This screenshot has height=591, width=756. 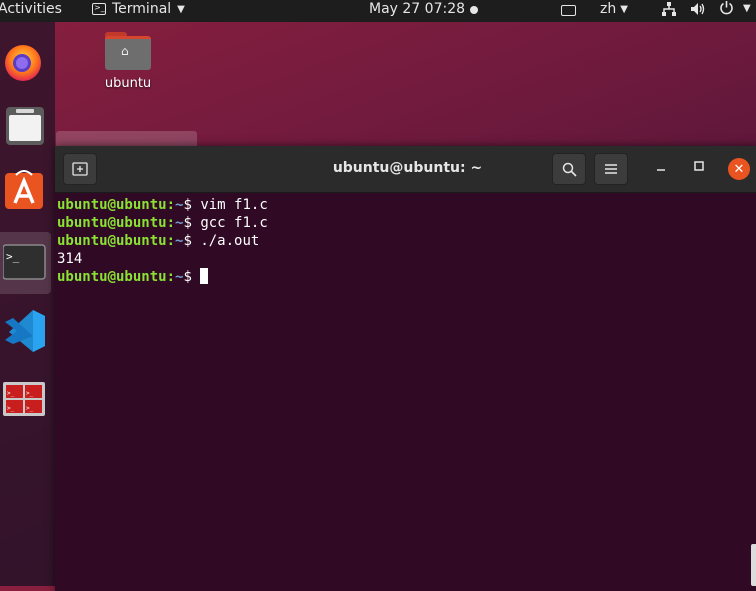 I want to click on terminal-icon: >_, so click(x=25, y=263).